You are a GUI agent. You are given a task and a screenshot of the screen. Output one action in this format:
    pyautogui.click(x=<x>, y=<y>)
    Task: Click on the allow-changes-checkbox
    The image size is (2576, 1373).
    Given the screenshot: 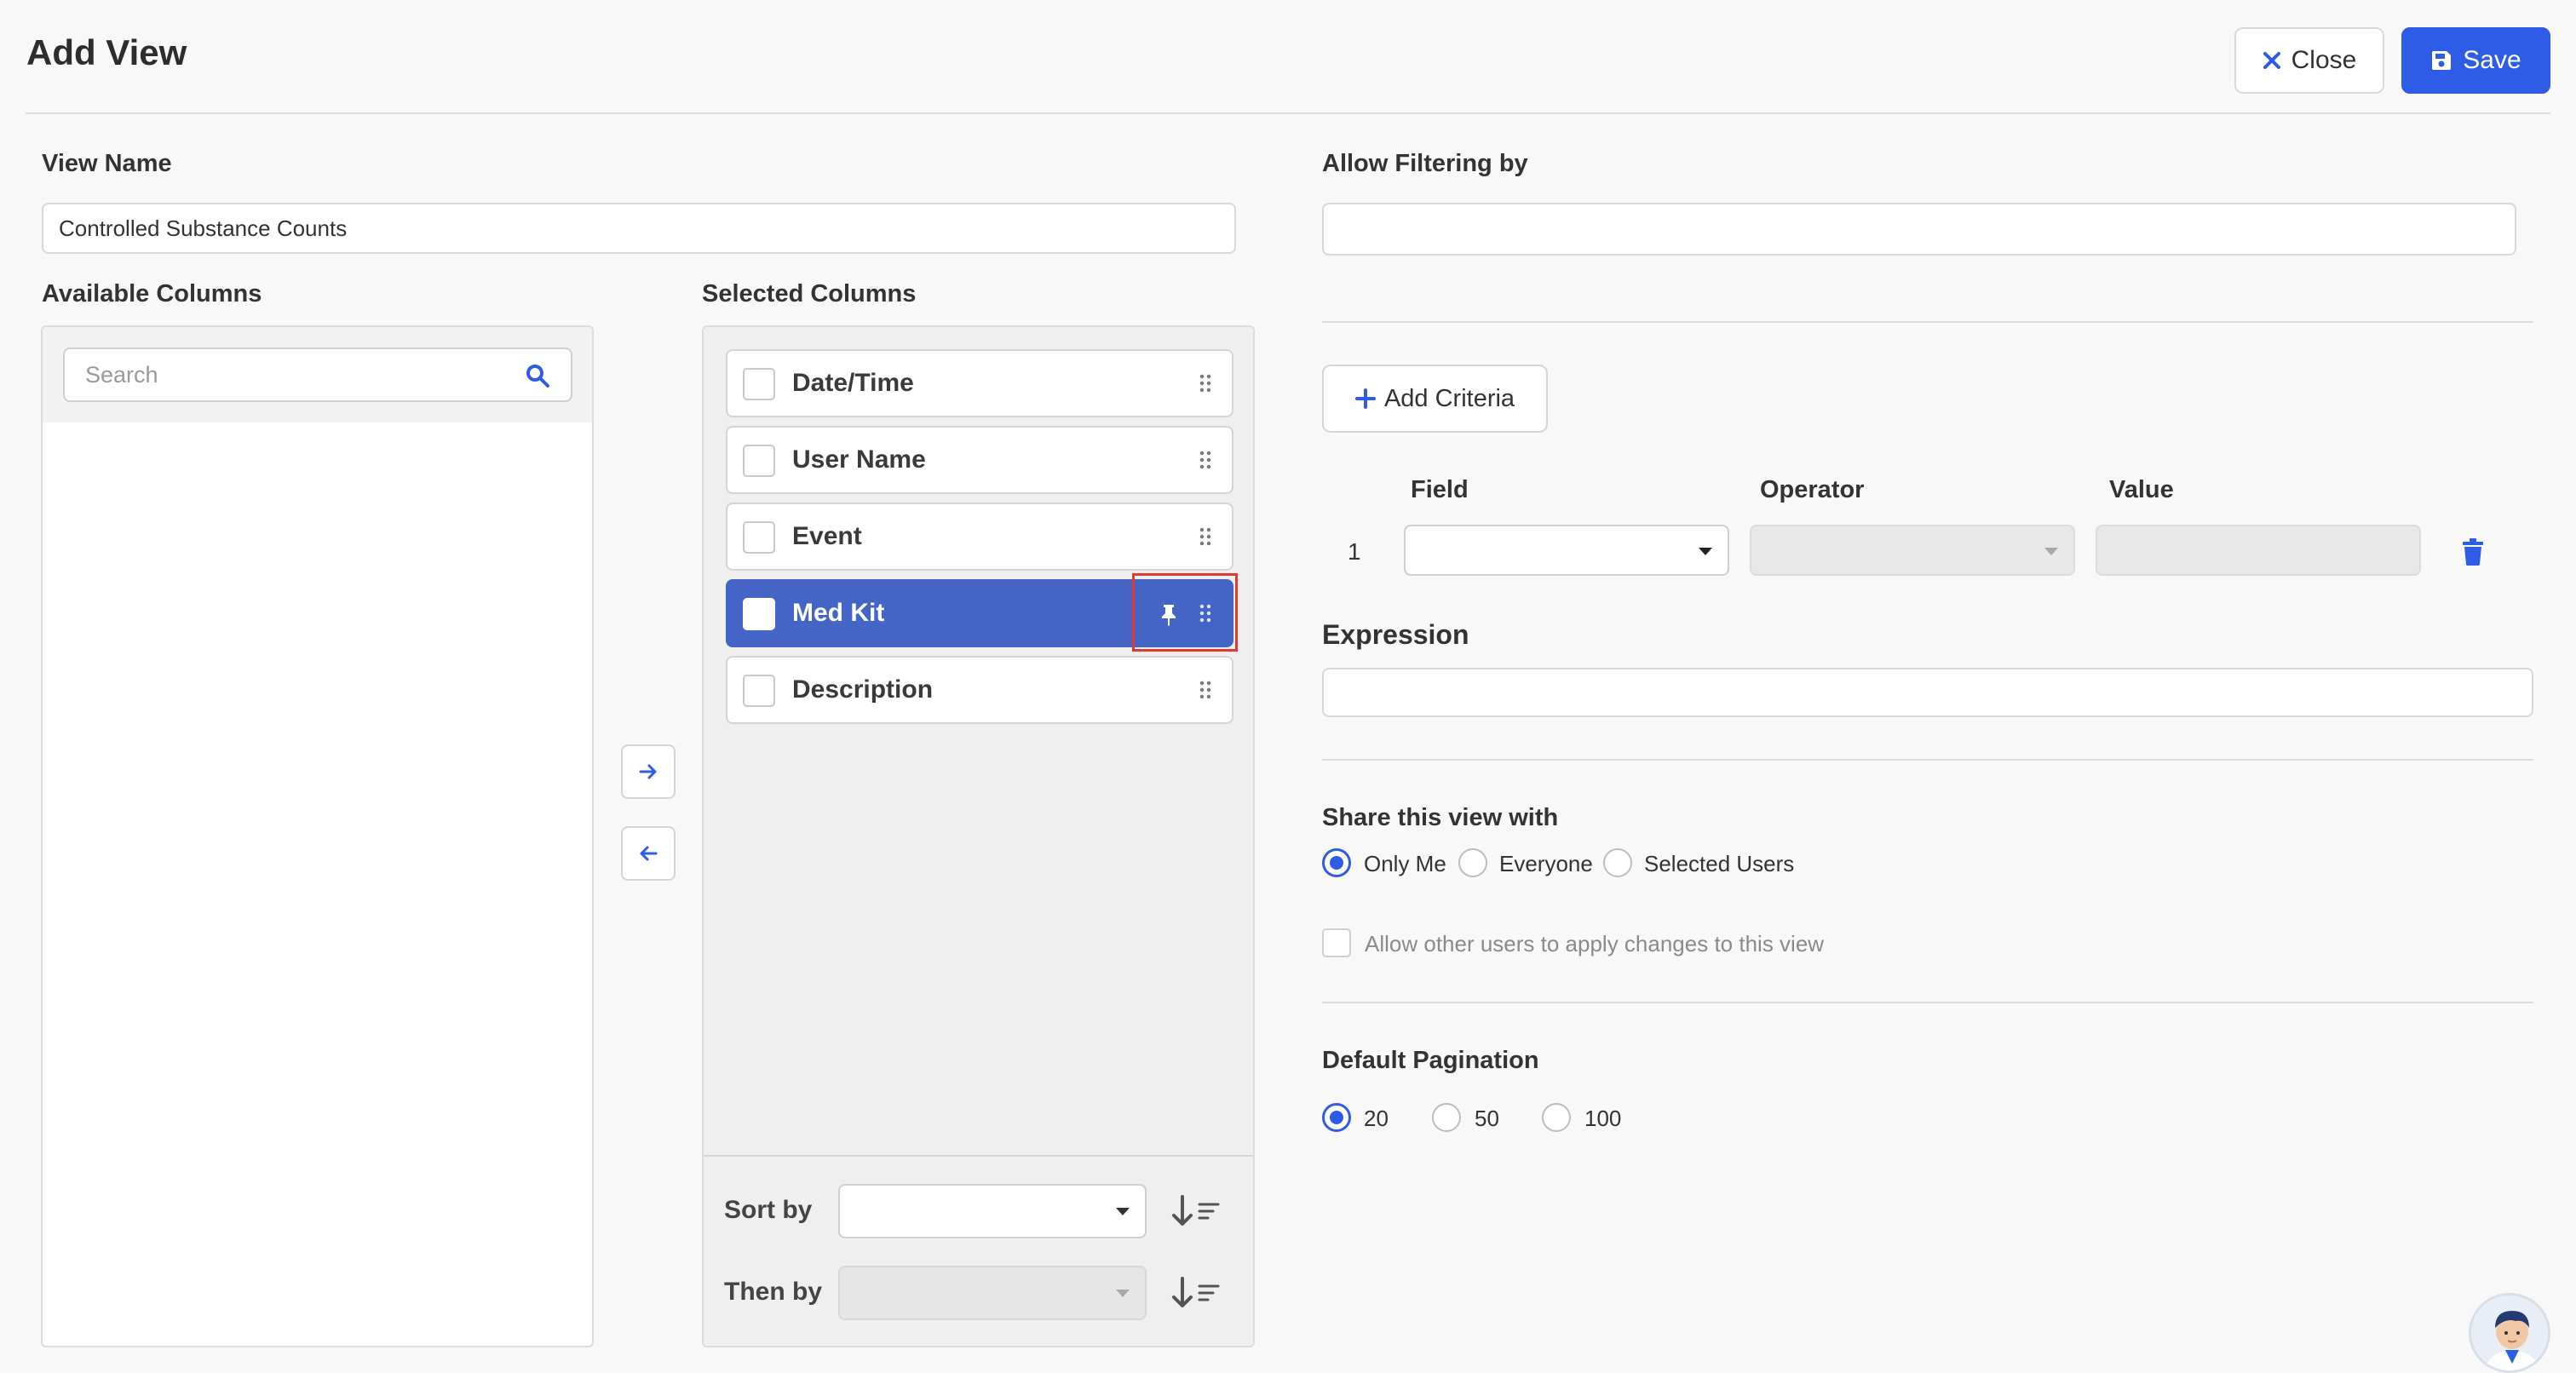 What is the action you would take?
    pyautogui.click(x=1336, y=942)
    